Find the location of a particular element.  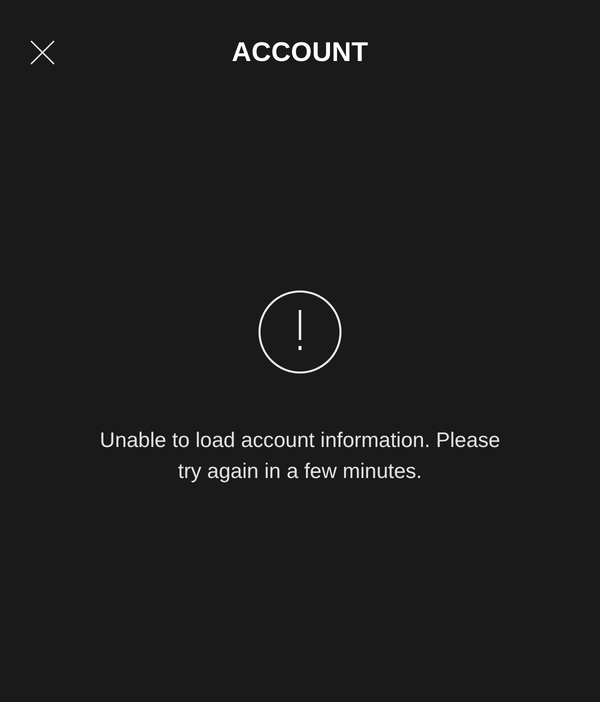

page-title: ACCOUNT is located at coordinates (300, 52).